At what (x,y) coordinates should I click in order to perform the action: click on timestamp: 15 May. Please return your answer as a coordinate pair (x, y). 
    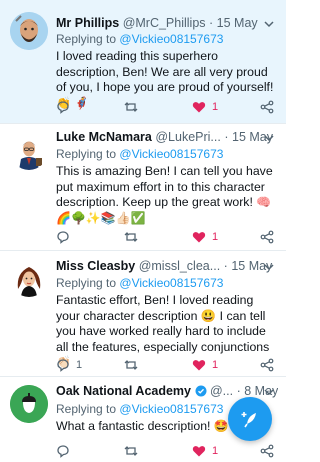
    Looking at the image, I should click on (237, 23).